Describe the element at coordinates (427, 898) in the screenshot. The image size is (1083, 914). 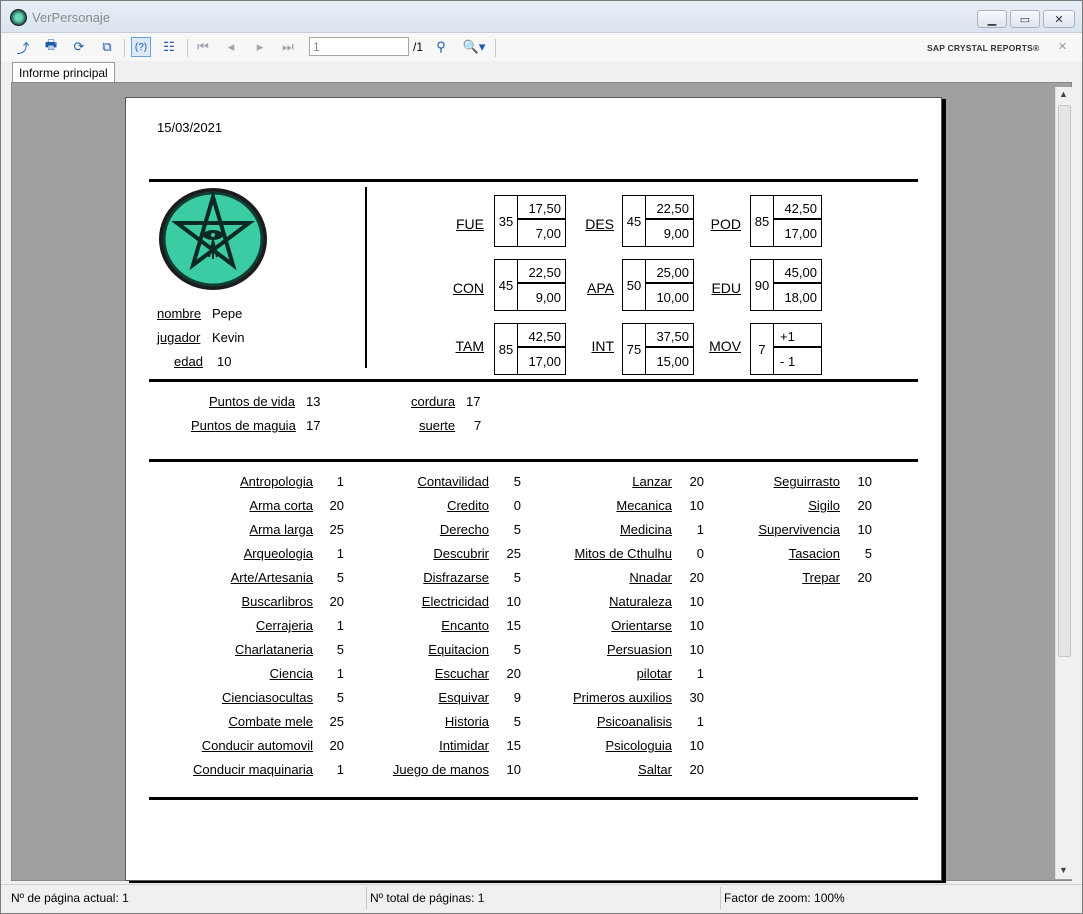
I see `total-pages-status: Nº total de páginas: 1` at that location.